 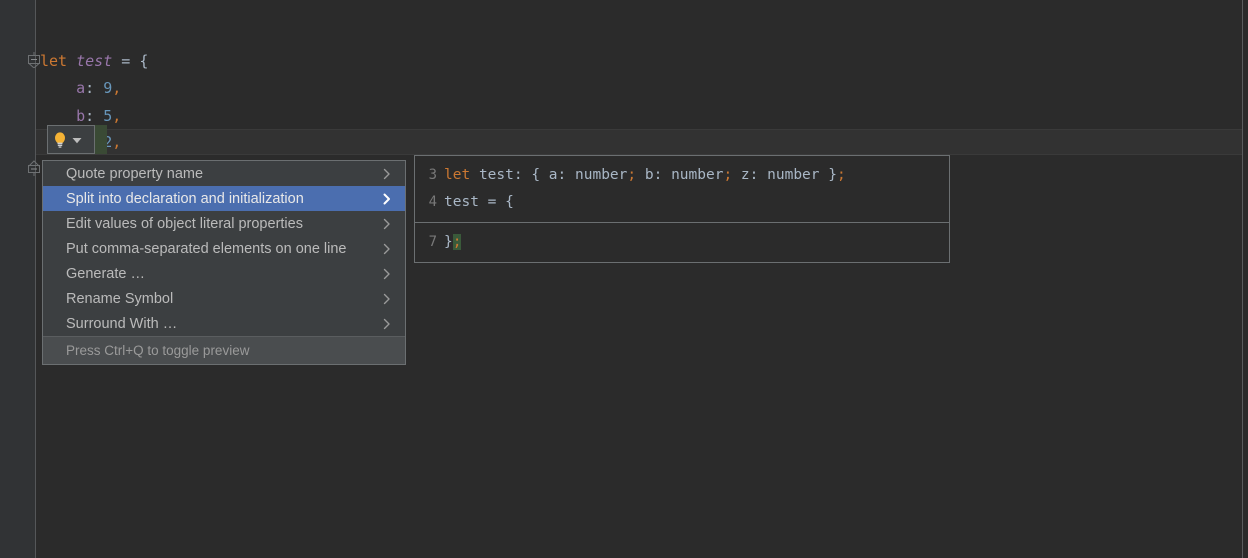 I want to click on intention-menu-item: Rename Symbol, so click(x=224, y=298).